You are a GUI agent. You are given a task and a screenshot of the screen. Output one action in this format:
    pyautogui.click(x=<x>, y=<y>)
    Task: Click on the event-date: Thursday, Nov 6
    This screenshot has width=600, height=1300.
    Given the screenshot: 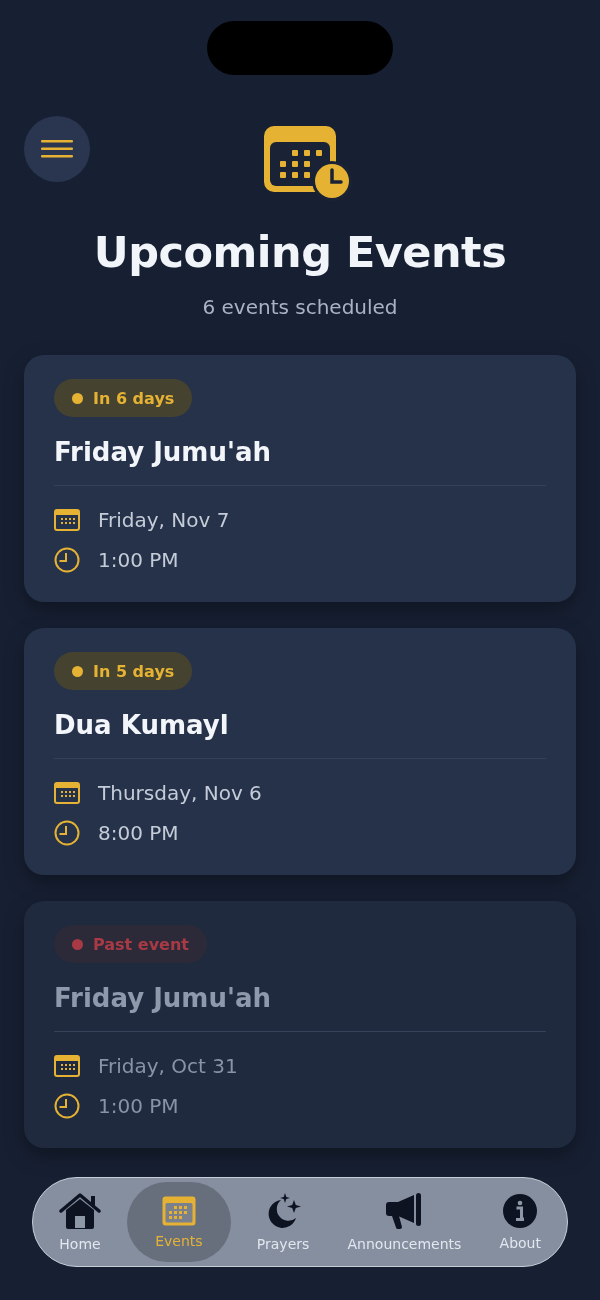 What is the action you would take?
    pyautogui.click(x=180, y=793)
    